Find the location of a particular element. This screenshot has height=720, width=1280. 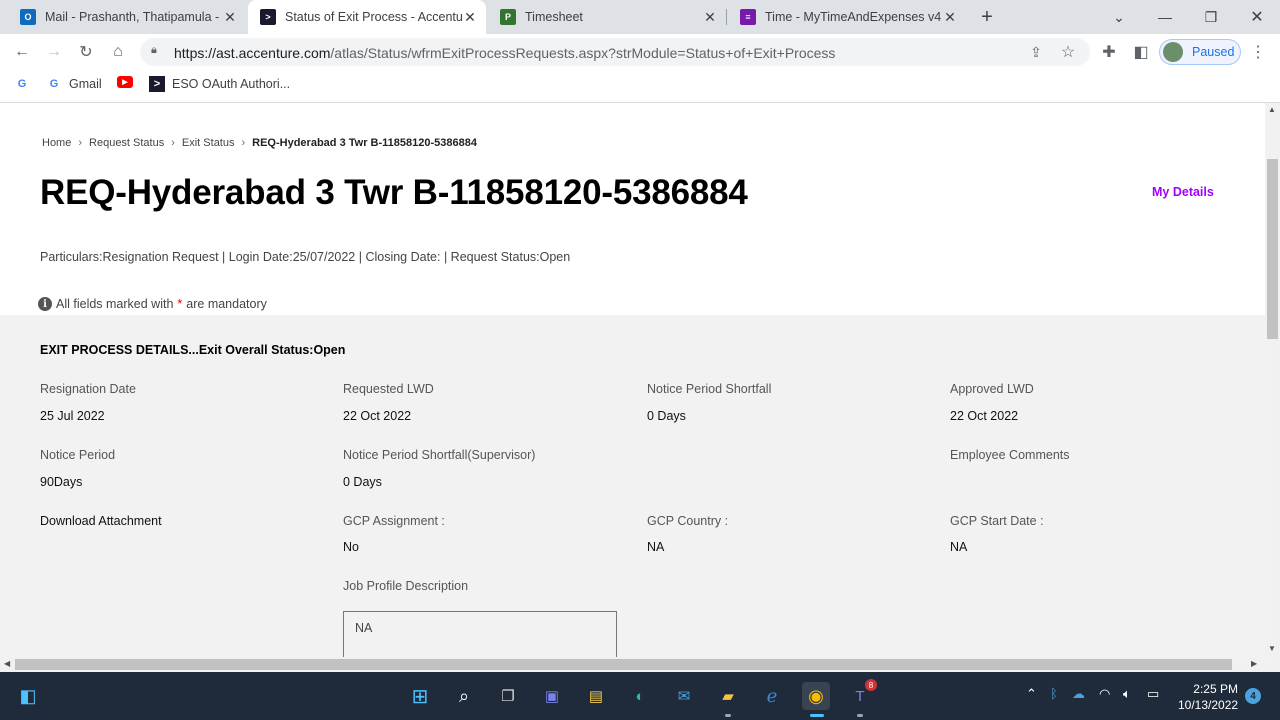

gcp-country-label: GCP Country : is located at coordinates (688, 521).